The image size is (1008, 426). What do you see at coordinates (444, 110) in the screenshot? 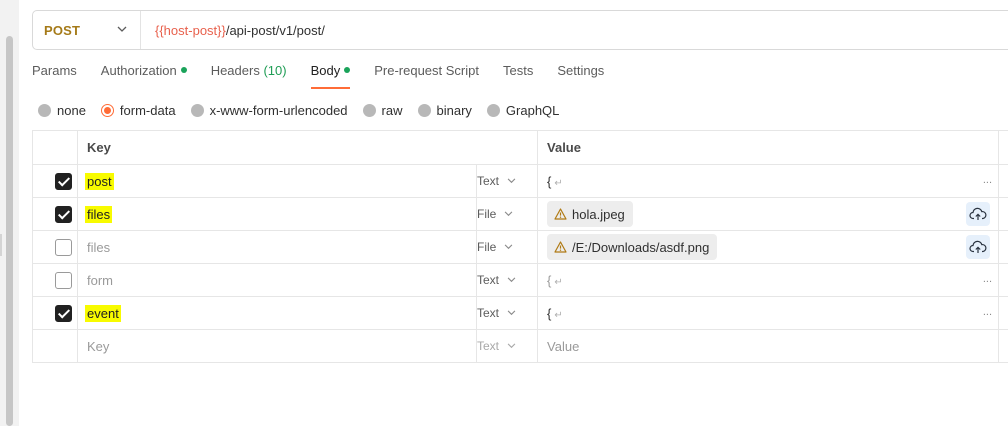
I see `body-type-binary: binary` at bounding box center [444, 110].